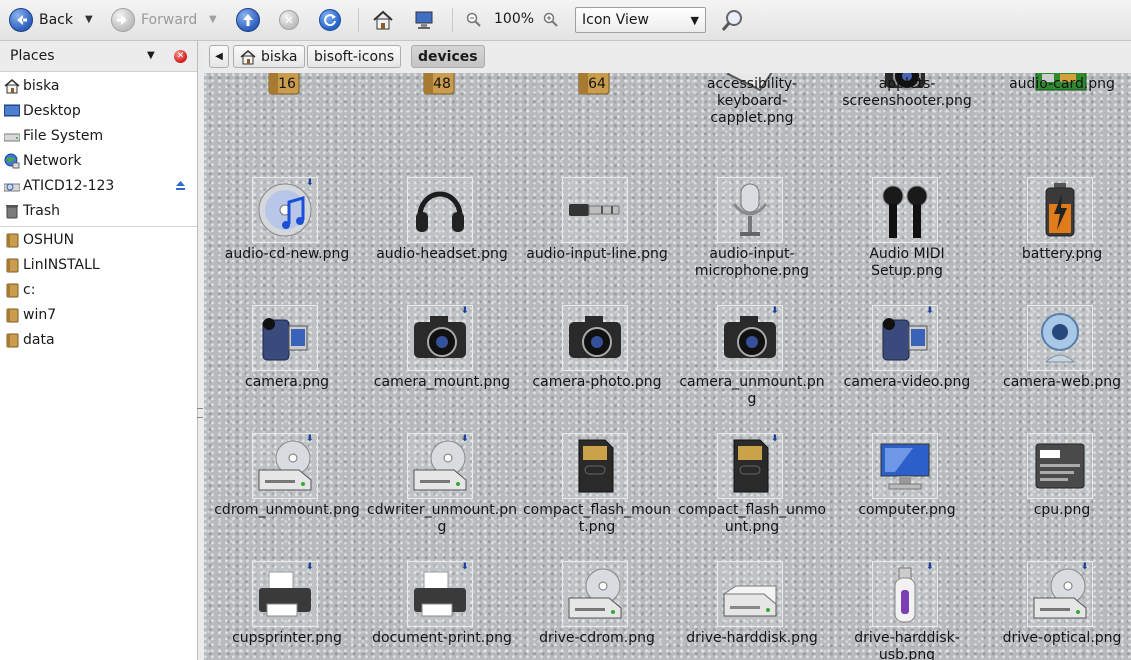 The image size is (1131, 660). I want to click on file-item: drive-harddisk.png, so click(752, 610).